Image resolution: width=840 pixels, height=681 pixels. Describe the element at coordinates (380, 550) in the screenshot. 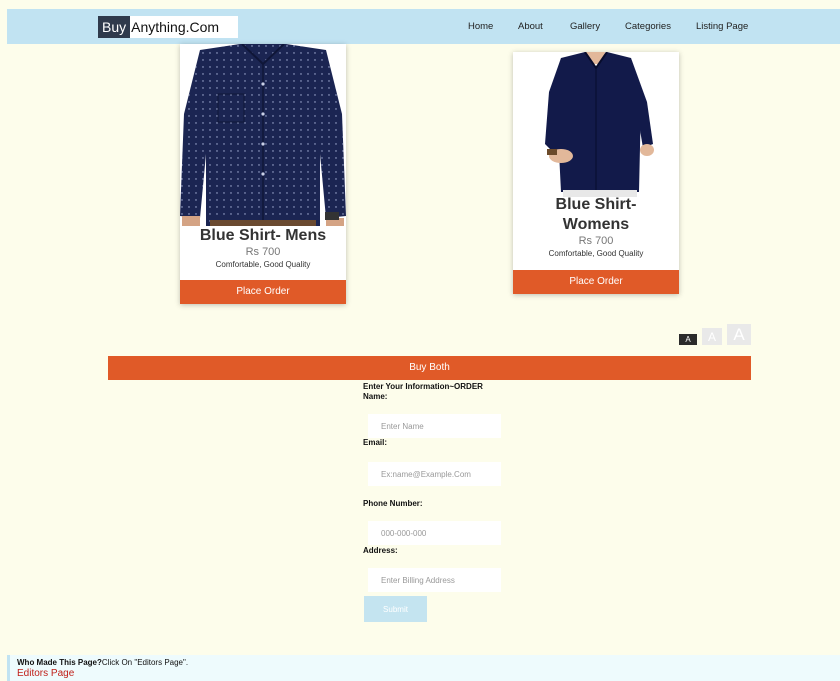

I see `address-label: Address:` at that location.